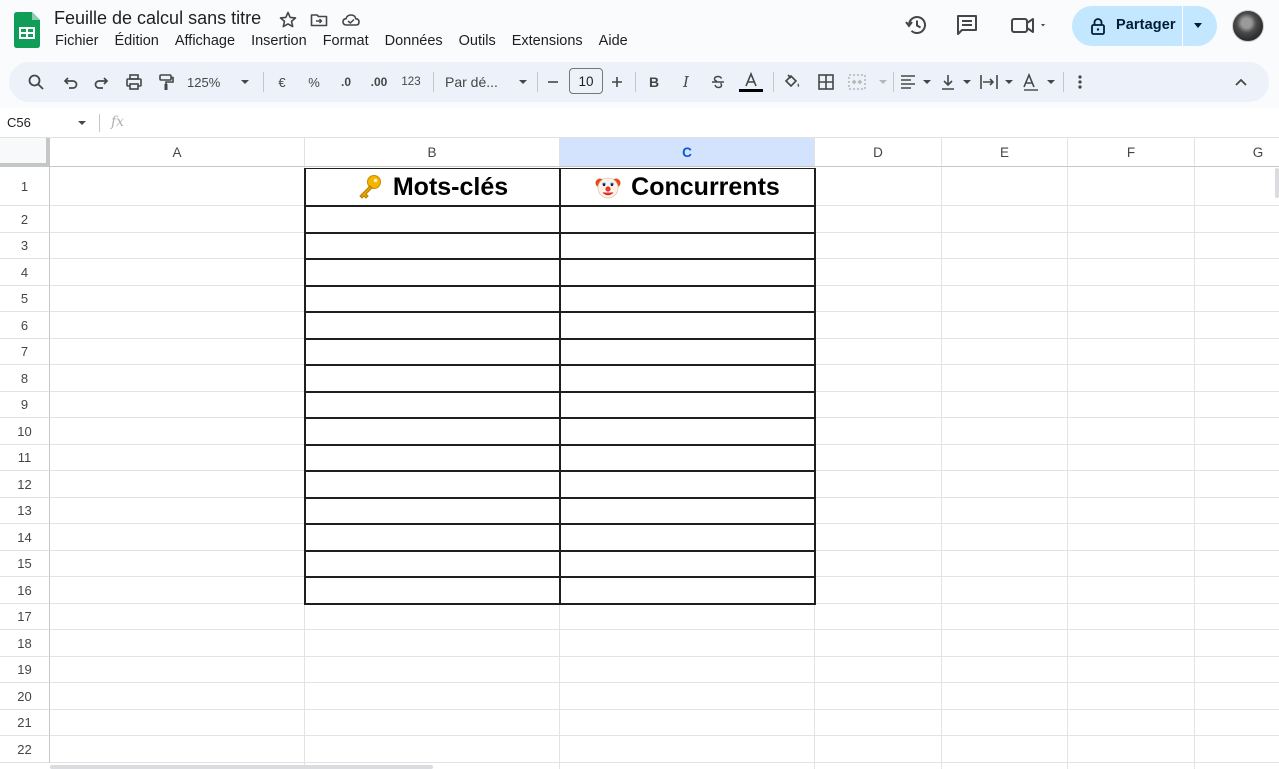 The height and width of the screenshot is (769, 1279). I want to click on column-header-b: B, so click(432, 152).